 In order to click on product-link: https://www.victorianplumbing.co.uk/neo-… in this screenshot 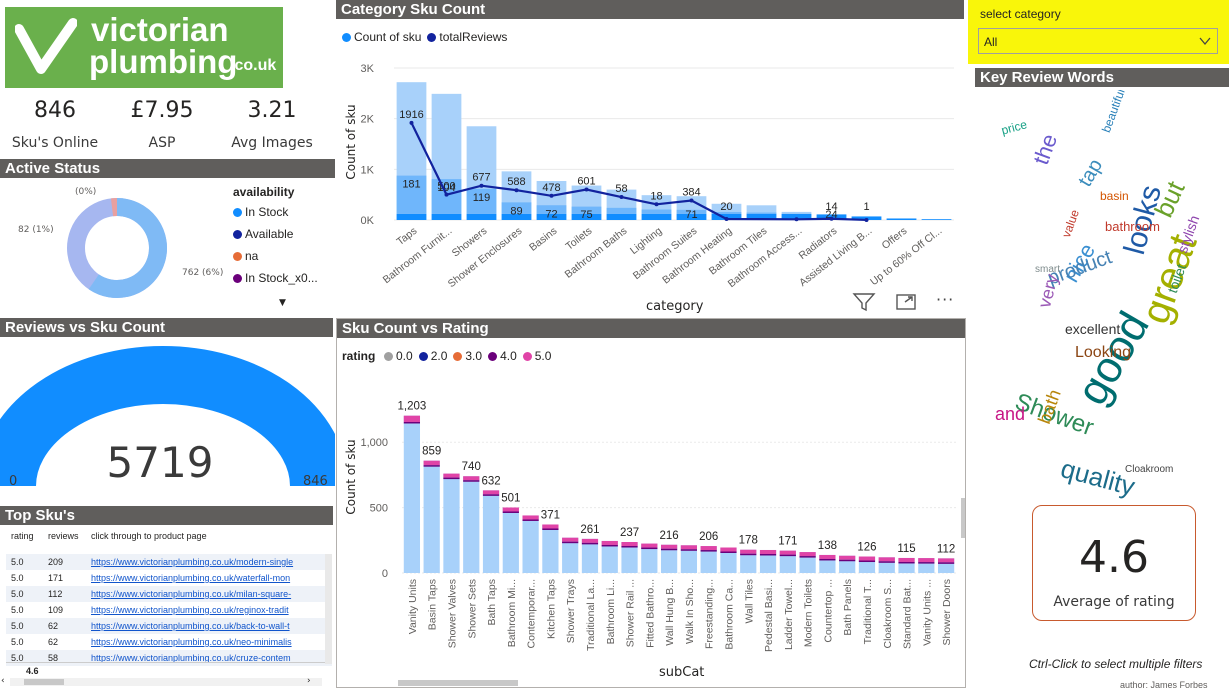, I will do `click(191, 642)`.